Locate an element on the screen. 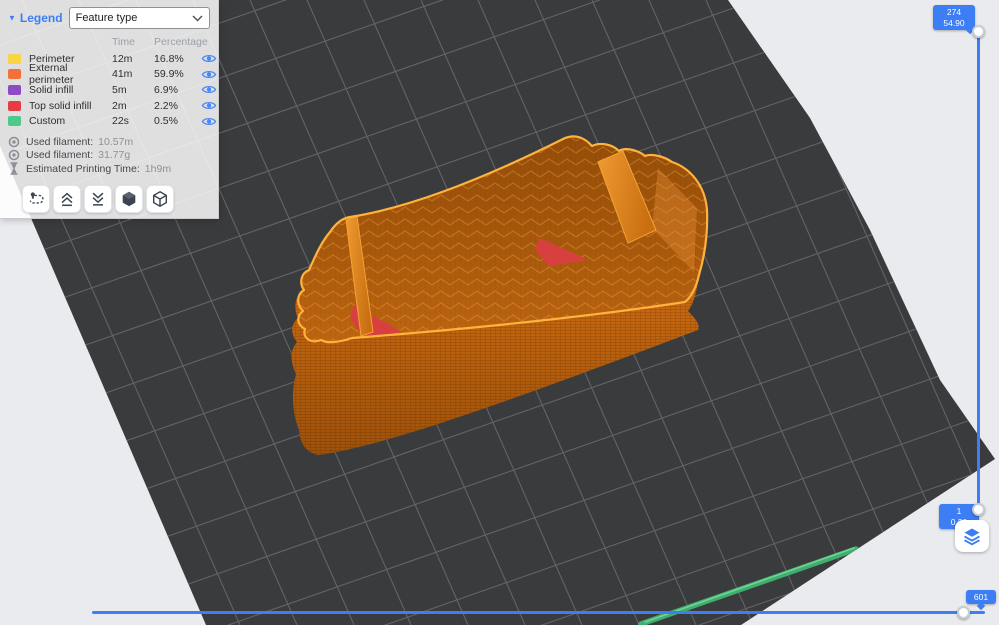 Image resolution: width=999 pixels, height=625 pixels. feature-type-dropdown: Feature type is located at coordinates (139, 18).